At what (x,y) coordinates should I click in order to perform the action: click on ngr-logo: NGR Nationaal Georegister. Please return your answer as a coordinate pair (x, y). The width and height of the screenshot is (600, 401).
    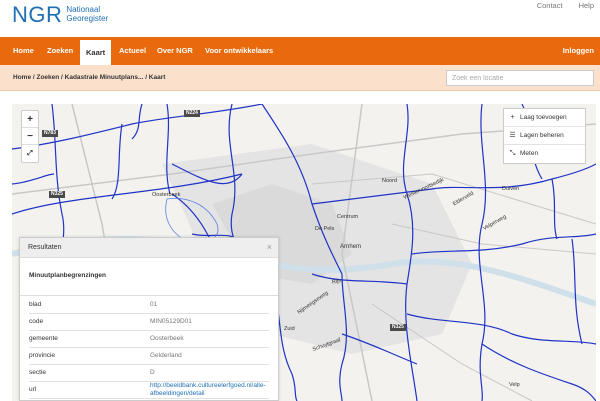
    Looking at the image, I should click on (60, 15).